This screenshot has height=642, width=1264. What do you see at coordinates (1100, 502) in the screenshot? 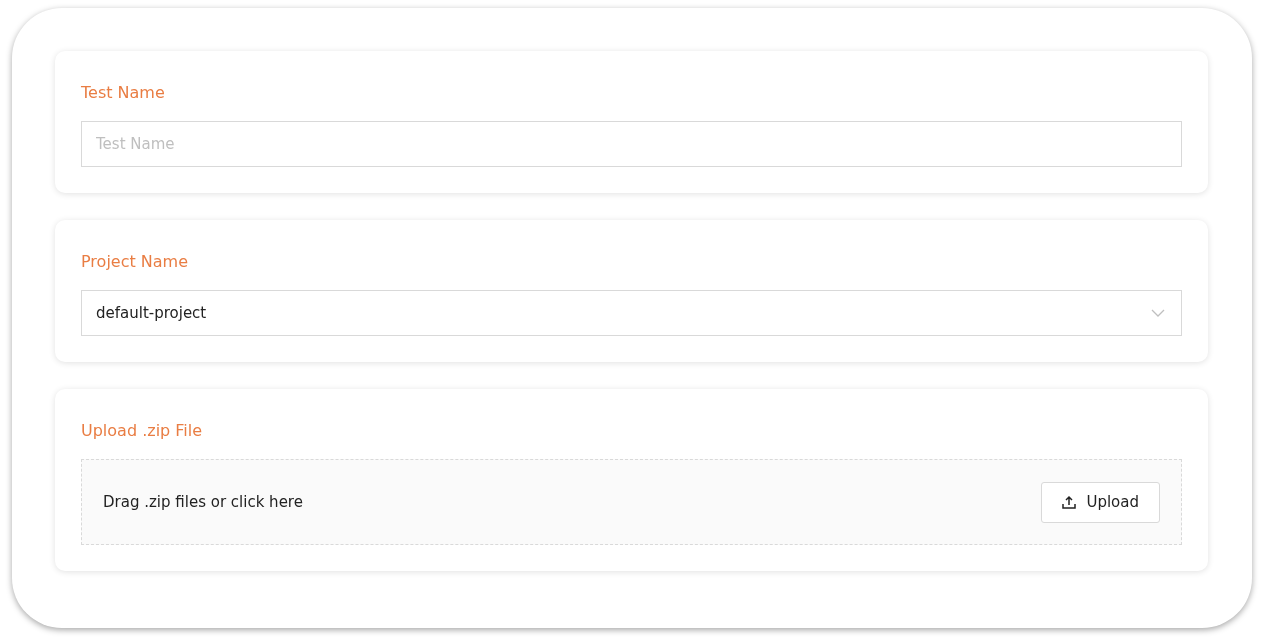
I see `upload-button: Upload` at bounding box center [1100, 502].